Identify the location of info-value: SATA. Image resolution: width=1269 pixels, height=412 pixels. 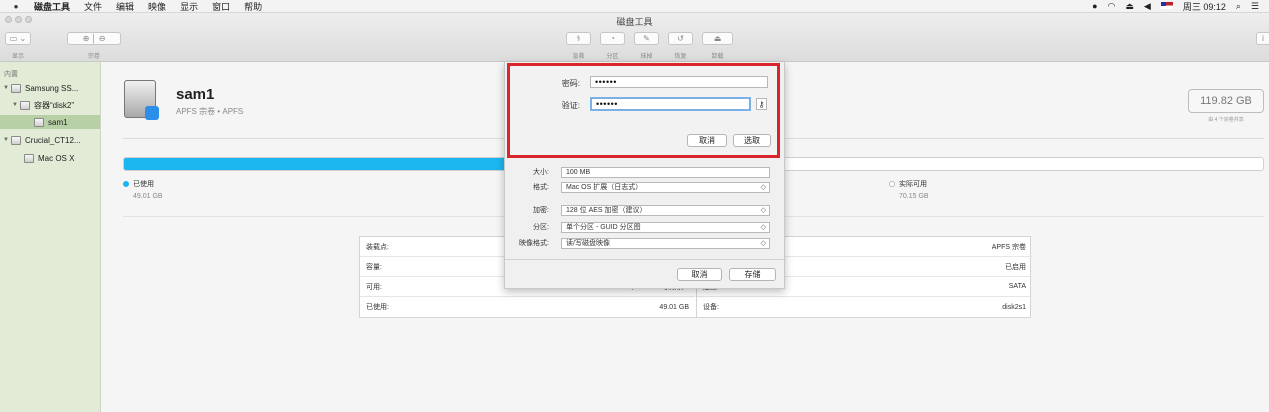
(1017, 286).